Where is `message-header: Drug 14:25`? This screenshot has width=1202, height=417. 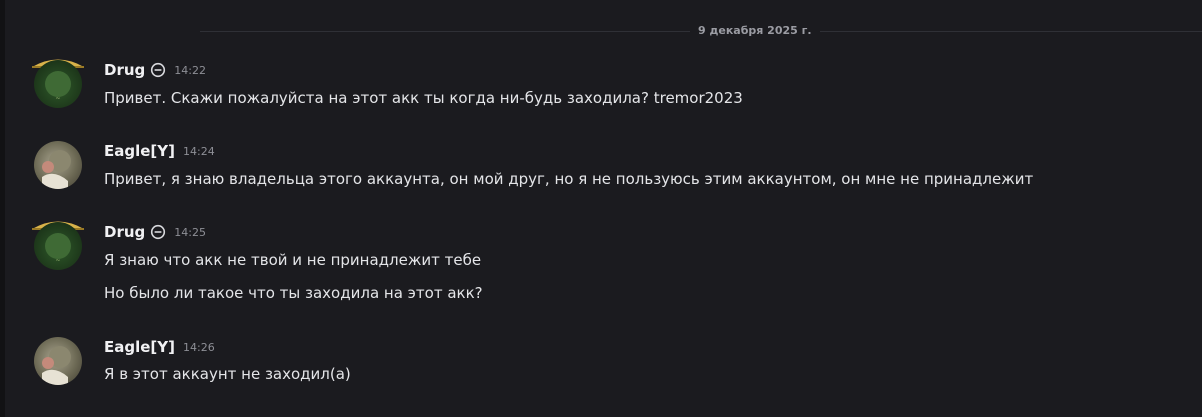 message-header: Drug 14:25 is located at coordinates (155, 232).